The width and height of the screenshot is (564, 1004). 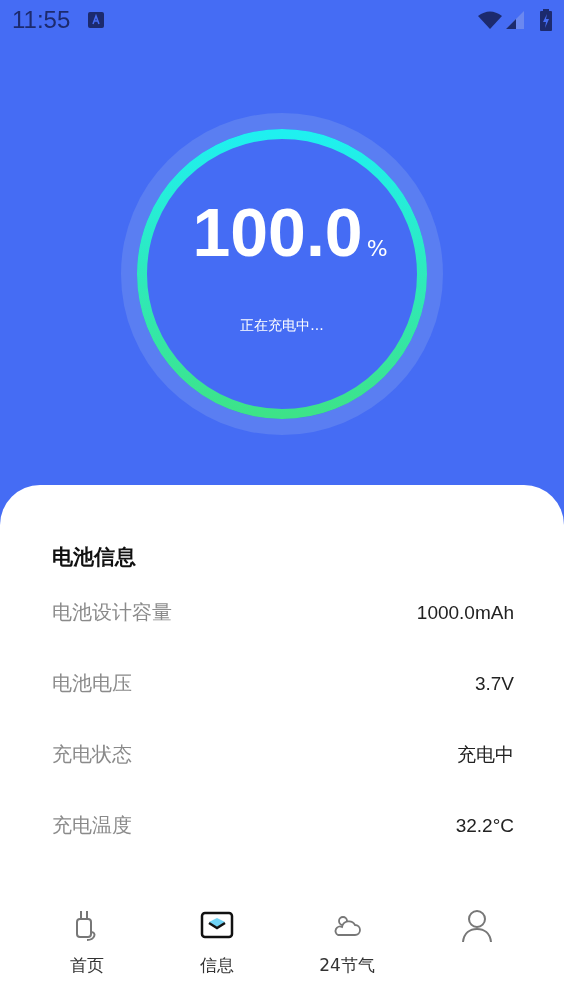 I want to click on info-value: 3.7V, so click(x=494, y=683).